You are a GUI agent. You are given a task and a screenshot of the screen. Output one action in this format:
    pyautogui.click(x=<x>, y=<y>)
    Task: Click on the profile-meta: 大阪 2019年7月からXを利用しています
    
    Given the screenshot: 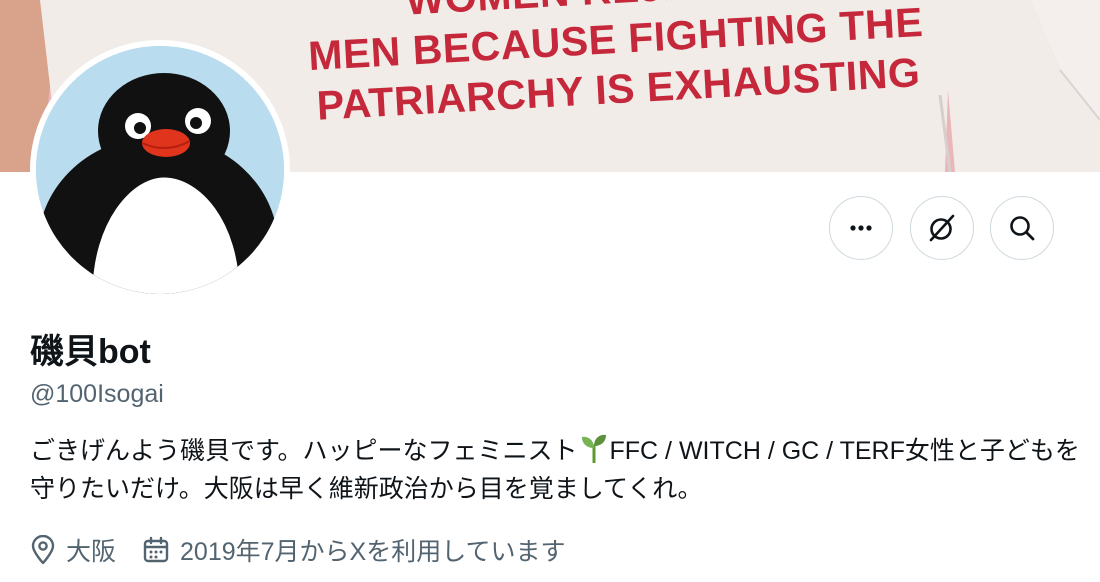 What is the action you would take?
    pyautogui.click(x=310, y=550)
    